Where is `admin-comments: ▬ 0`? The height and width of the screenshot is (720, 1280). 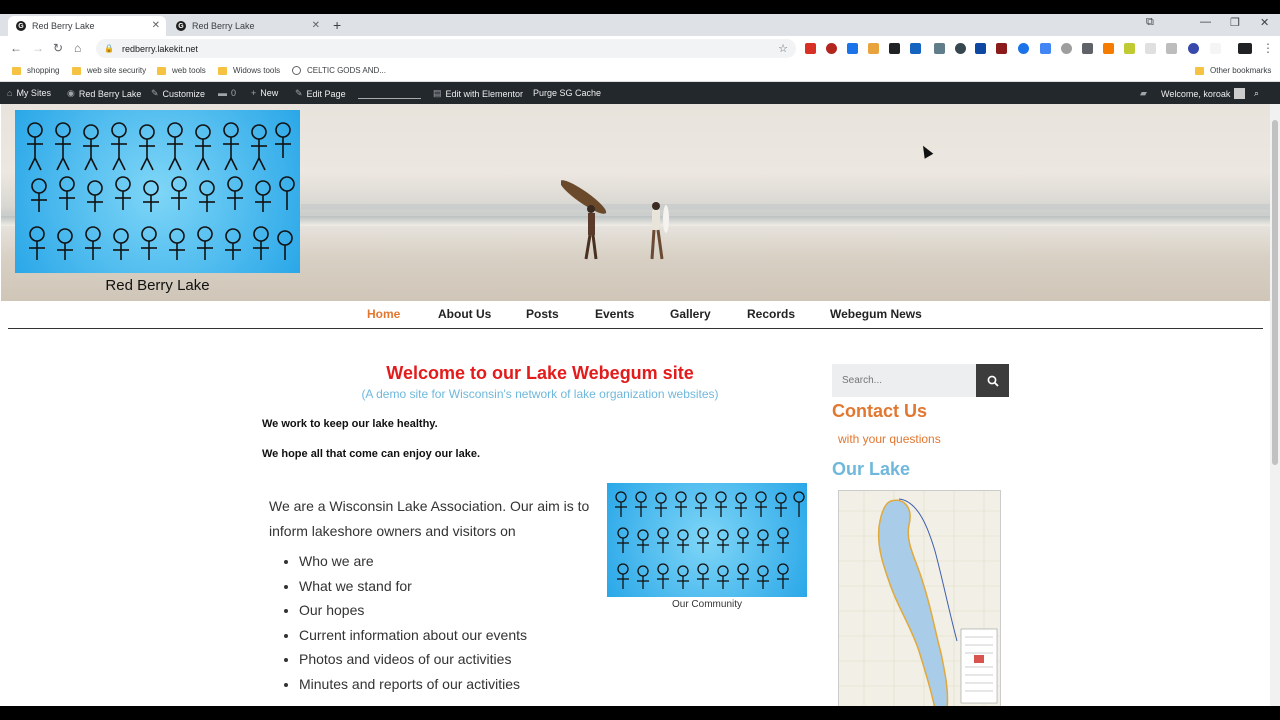
admin-comments: ▬ 0 is located at coordinates (227, 93).